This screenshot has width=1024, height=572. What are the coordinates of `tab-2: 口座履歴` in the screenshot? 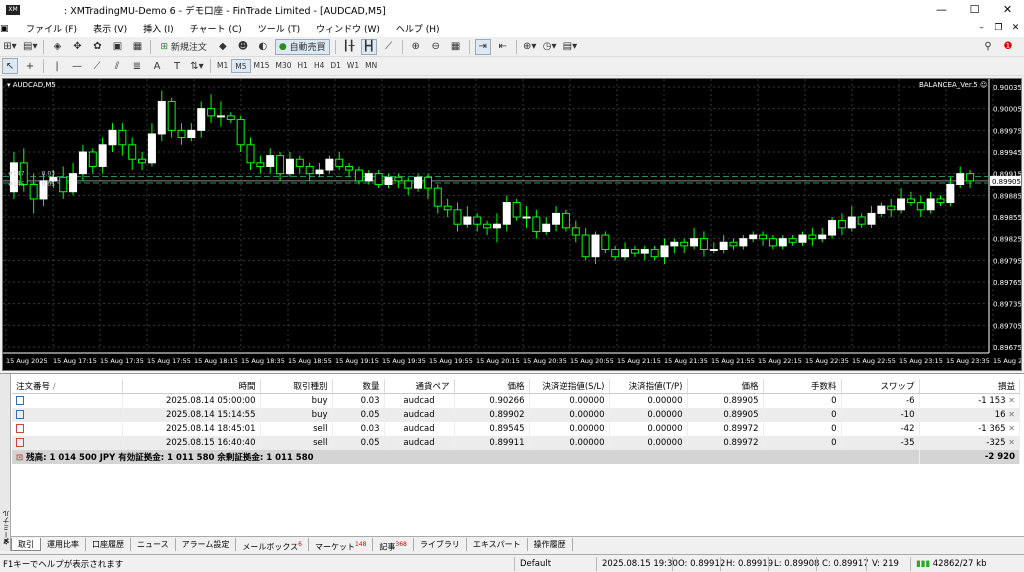 It's located at (108, 544).